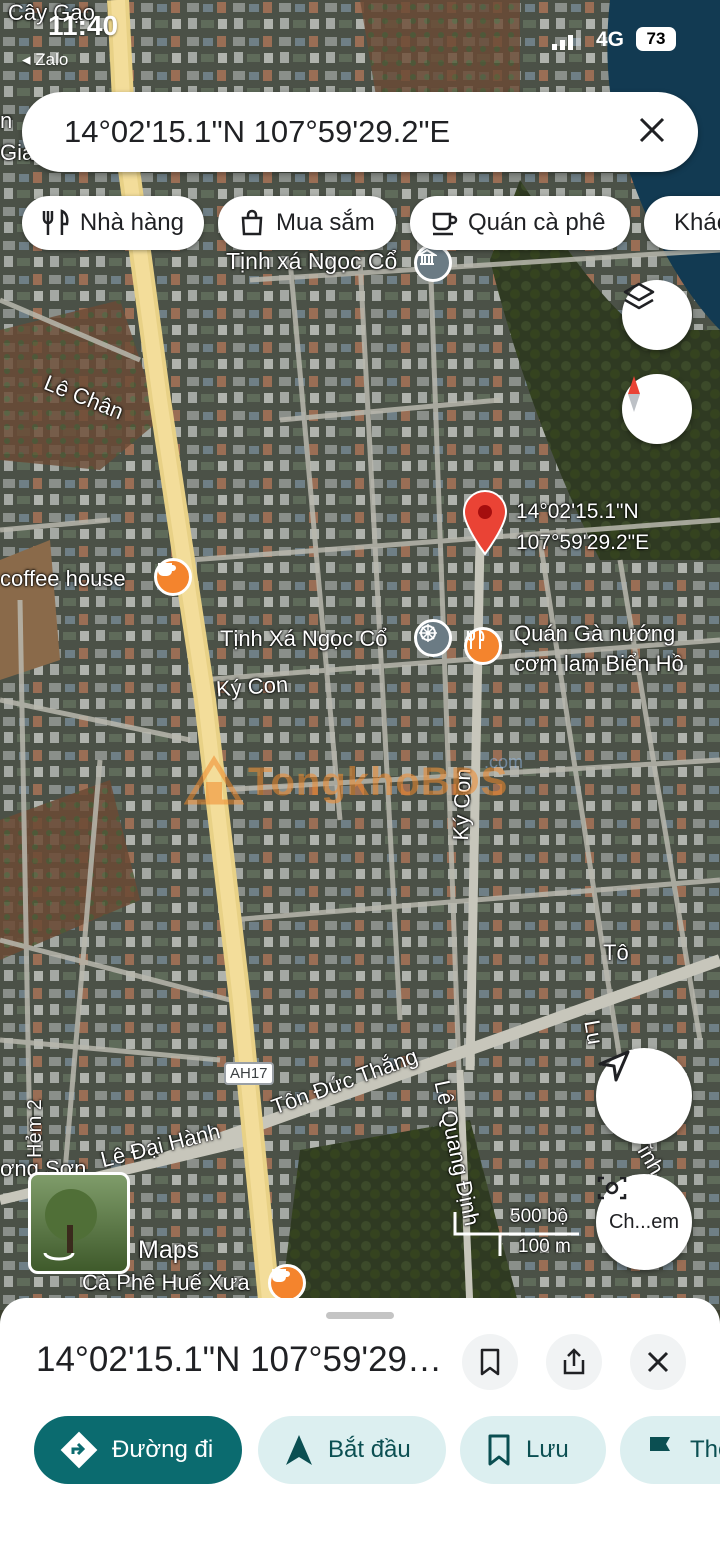  What do you see at coordinates (163, 1449) in the screenshot?
I see `action-label: Đường đi` at bounding box center [163, 1449].